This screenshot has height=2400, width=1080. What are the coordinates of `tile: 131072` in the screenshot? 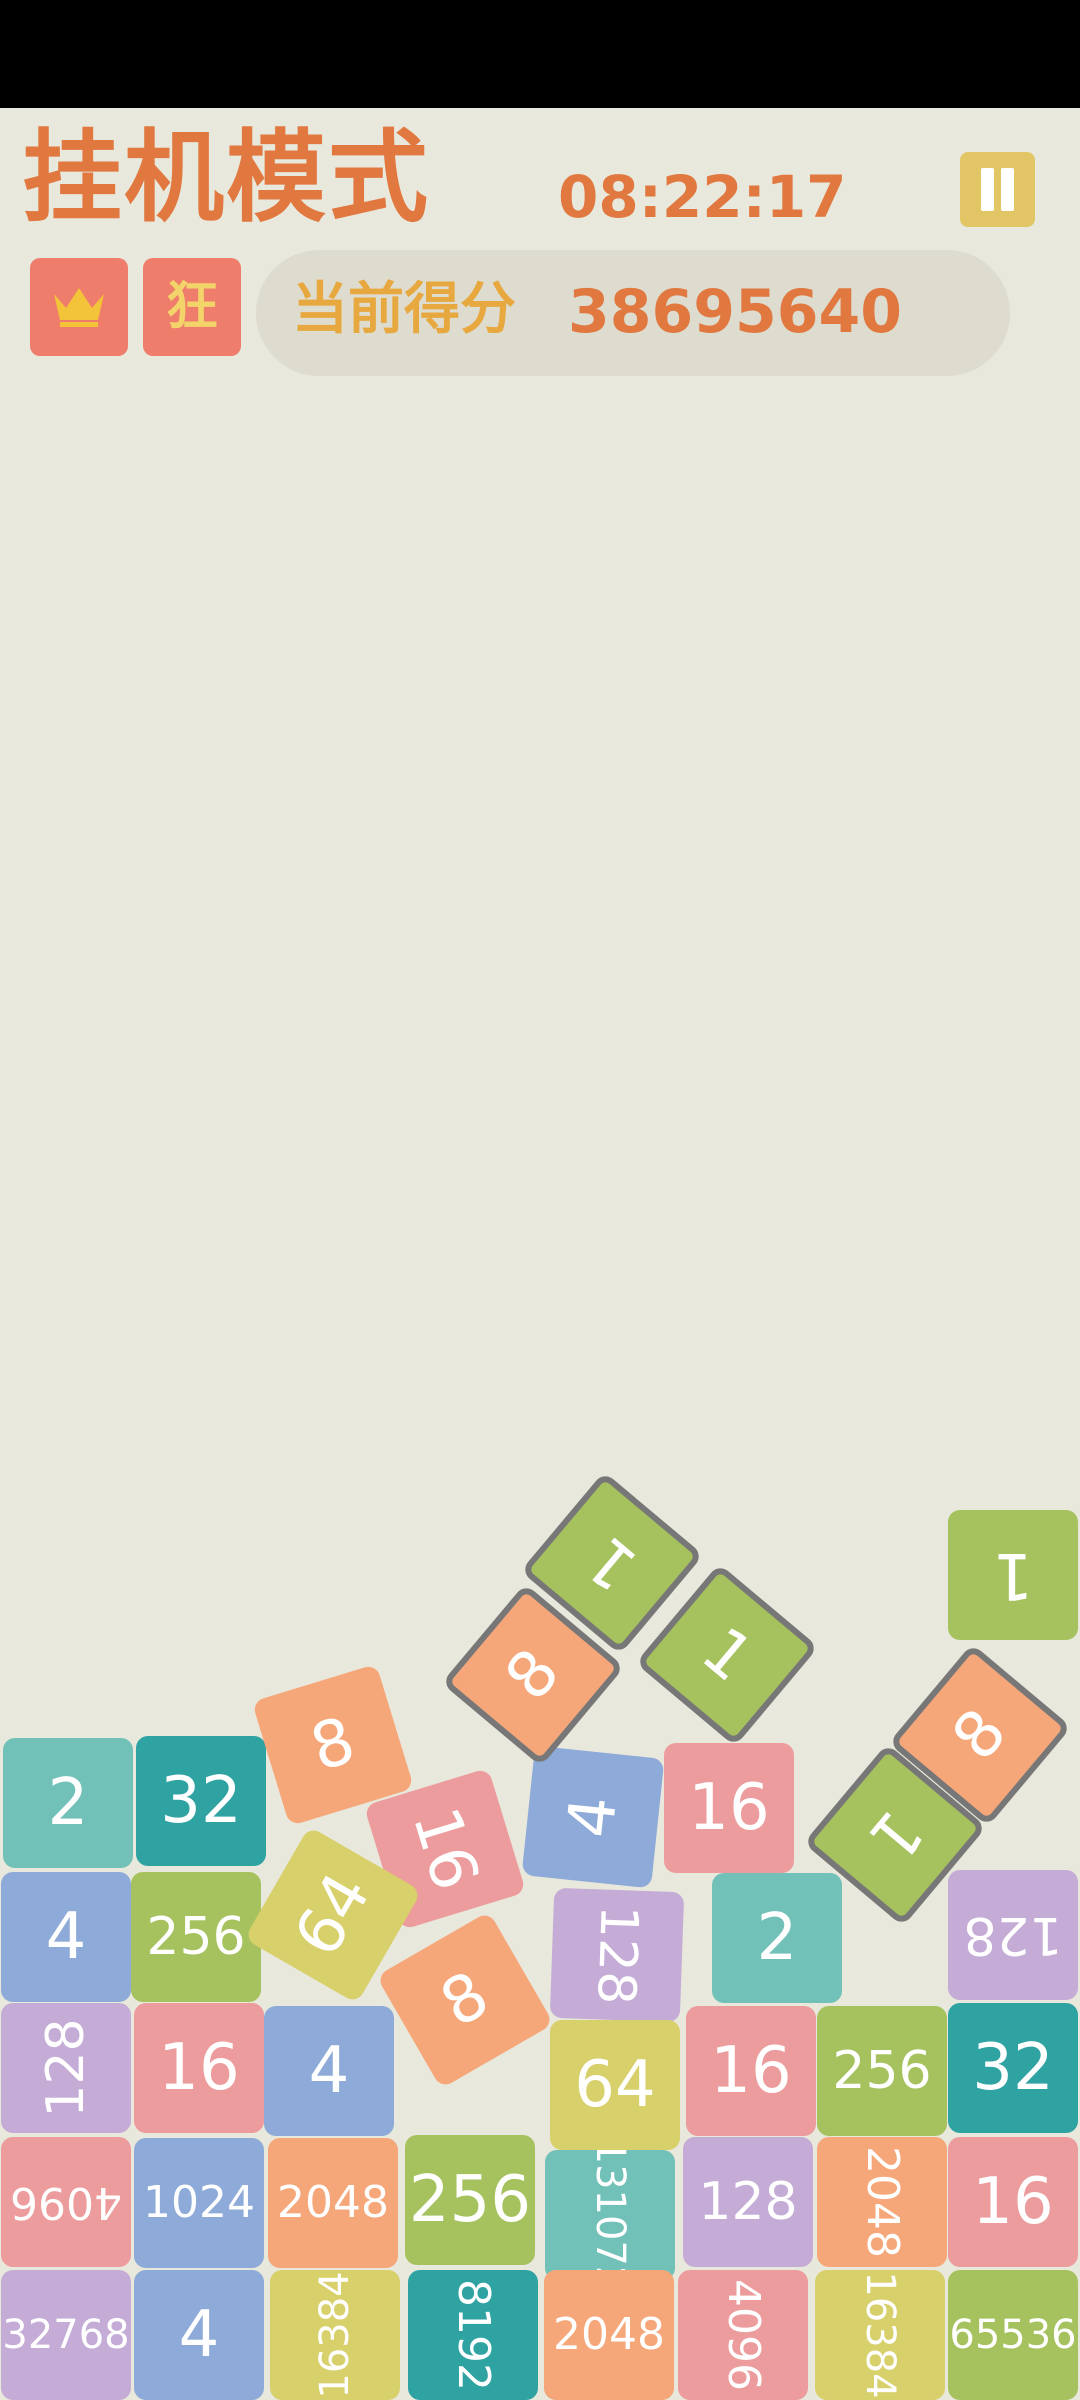 It's located at (610, 2215).